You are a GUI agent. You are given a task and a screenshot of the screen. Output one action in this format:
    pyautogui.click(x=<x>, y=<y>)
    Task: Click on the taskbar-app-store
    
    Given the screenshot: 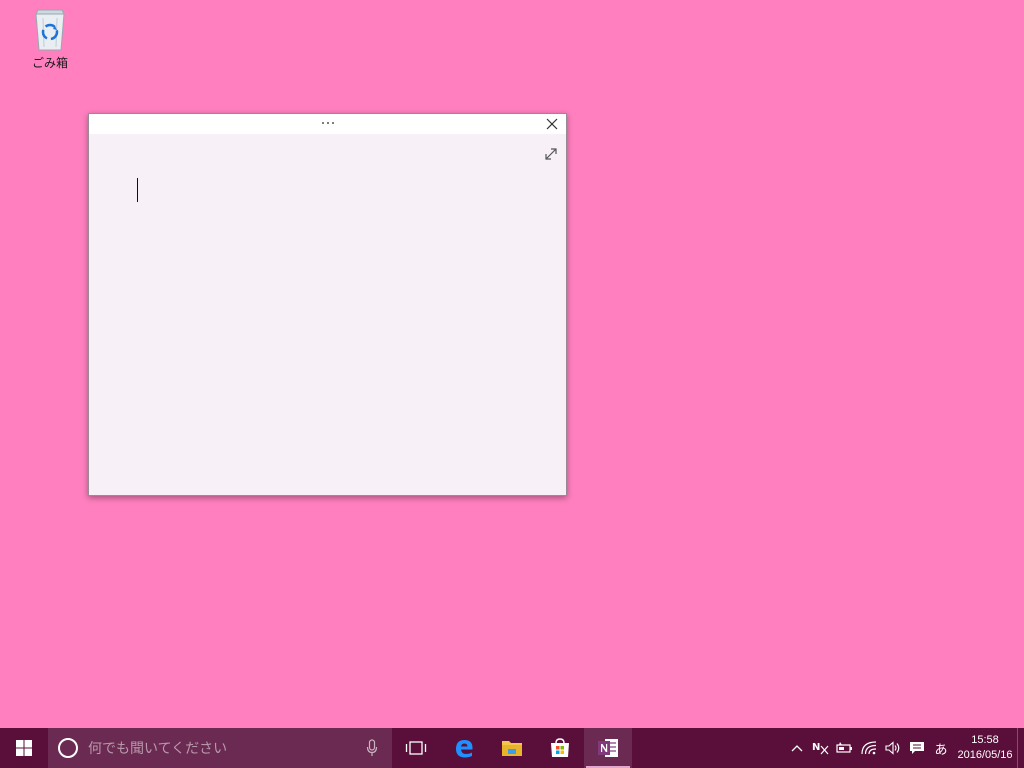 What is the action you would take?
    pyautogui.click(x=560, y=748)
    